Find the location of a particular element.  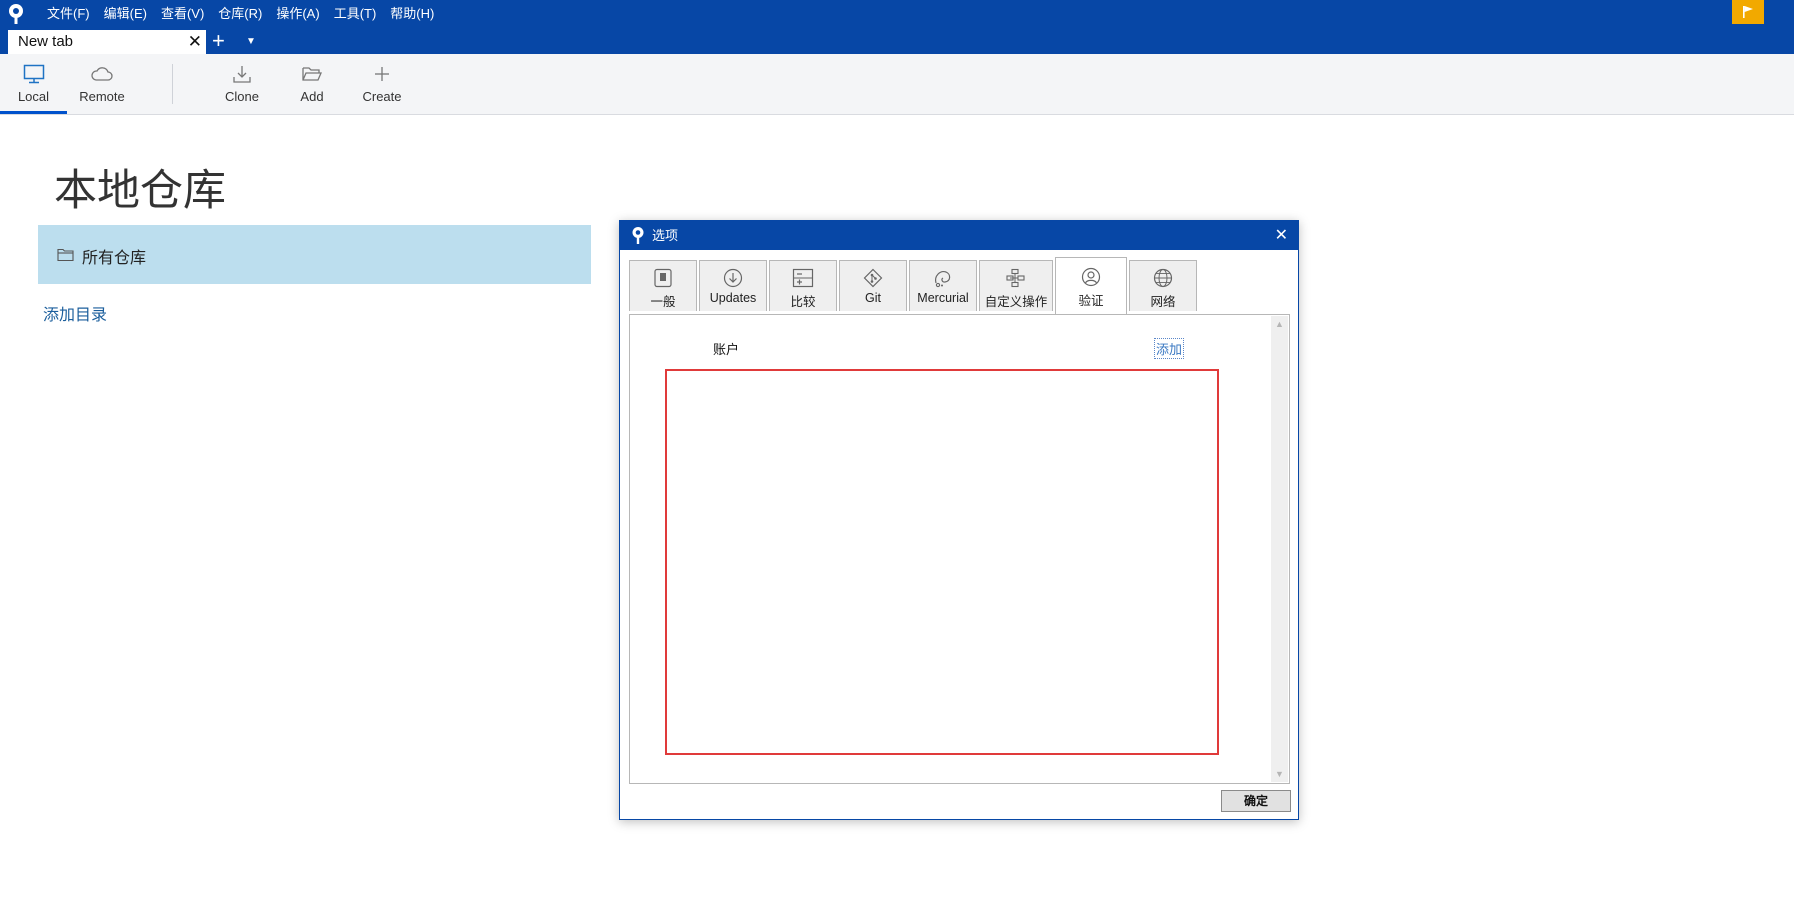

user-icon is located at coordinates (1091, 277).